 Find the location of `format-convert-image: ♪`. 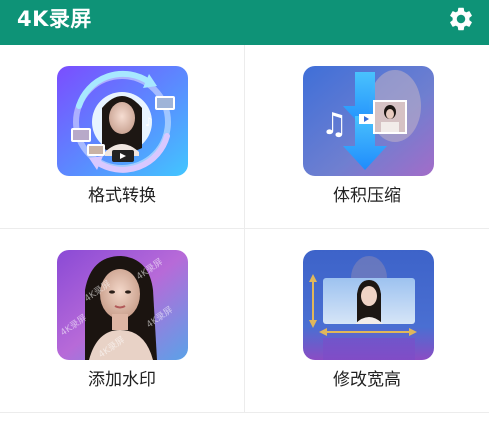

format-convert-image: ♪ is located at coordinates (122, 121).